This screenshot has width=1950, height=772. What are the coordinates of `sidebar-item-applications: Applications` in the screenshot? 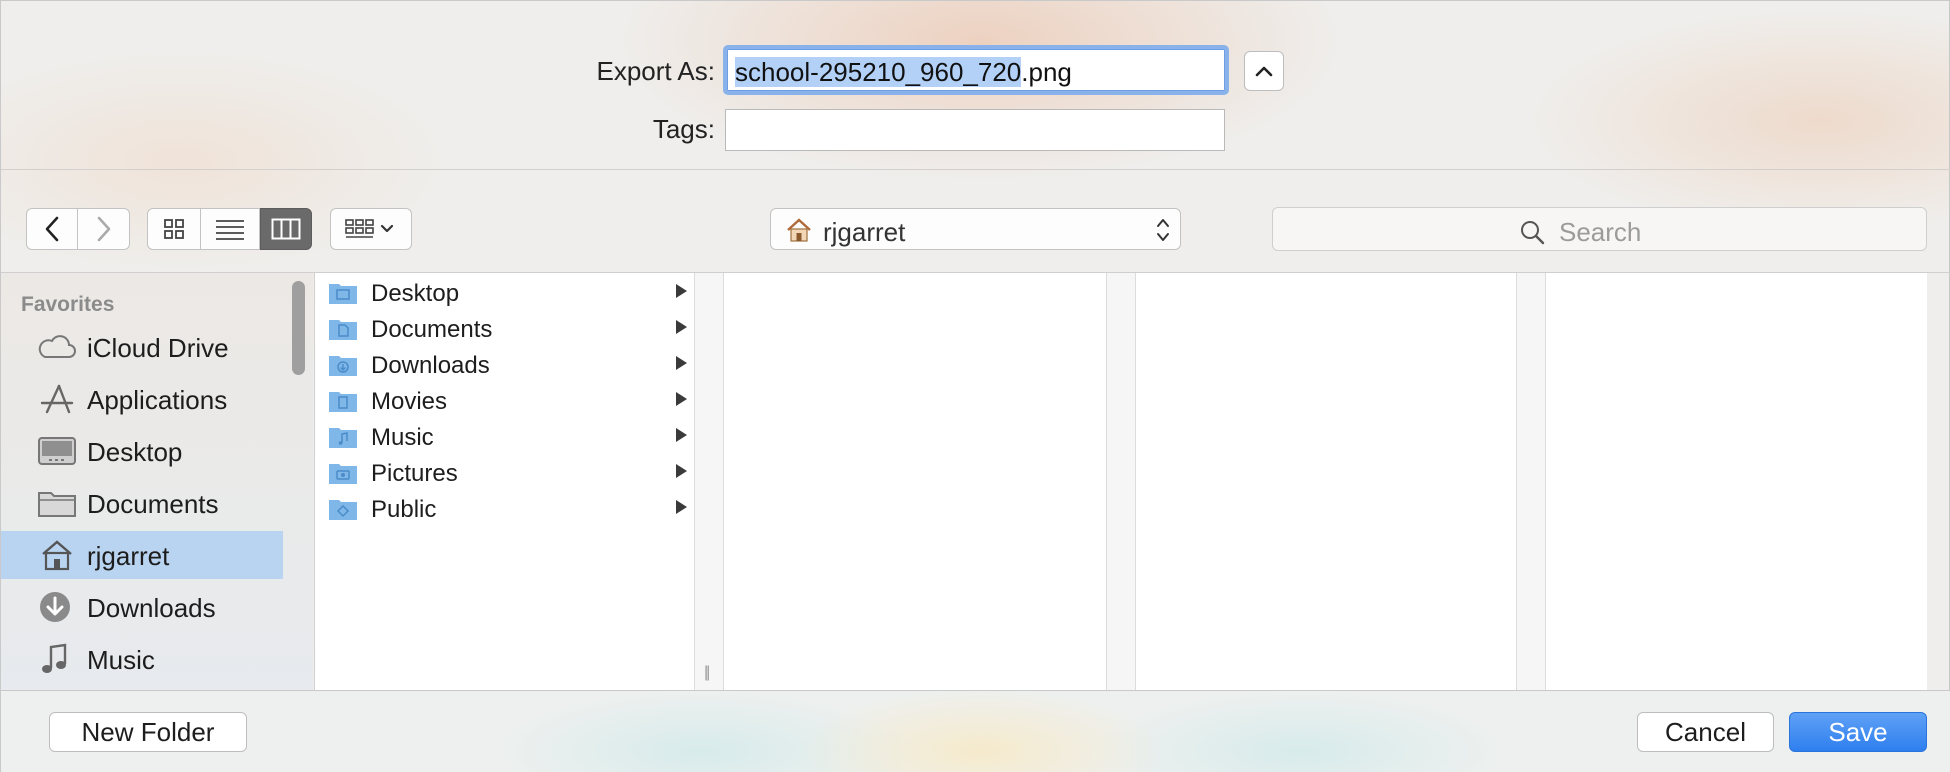 It's located at (142, 399).